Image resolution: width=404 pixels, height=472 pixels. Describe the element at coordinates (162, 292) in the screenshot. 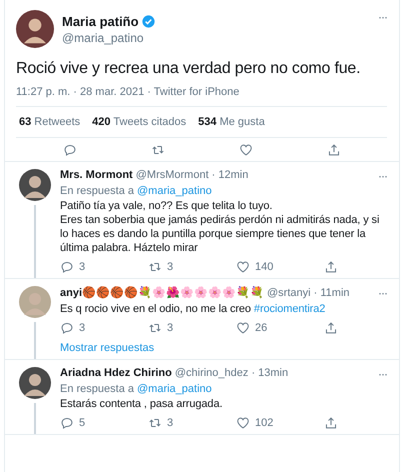

I see `user-name: anyi🏀🏀🏀🏀💐🌸🌺🌸🌸🌸🌸💐💐` at that location.